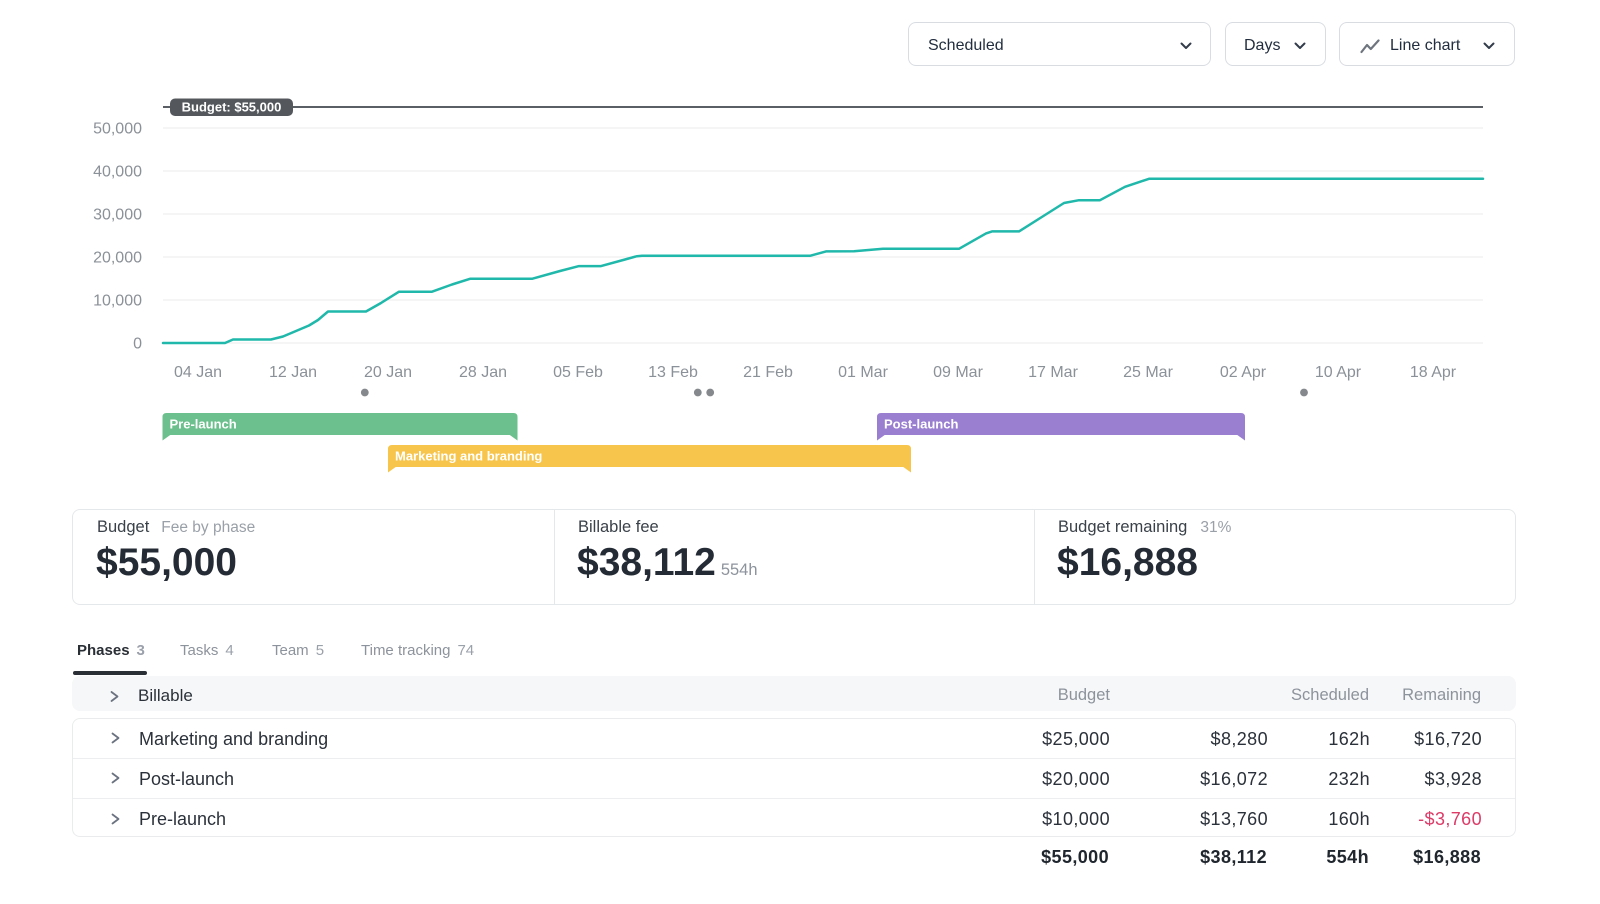 Image resolution: width=1600 pixels, height=904 pixels. I want to click on svg-text: Pre-launch, so click(203, 424).